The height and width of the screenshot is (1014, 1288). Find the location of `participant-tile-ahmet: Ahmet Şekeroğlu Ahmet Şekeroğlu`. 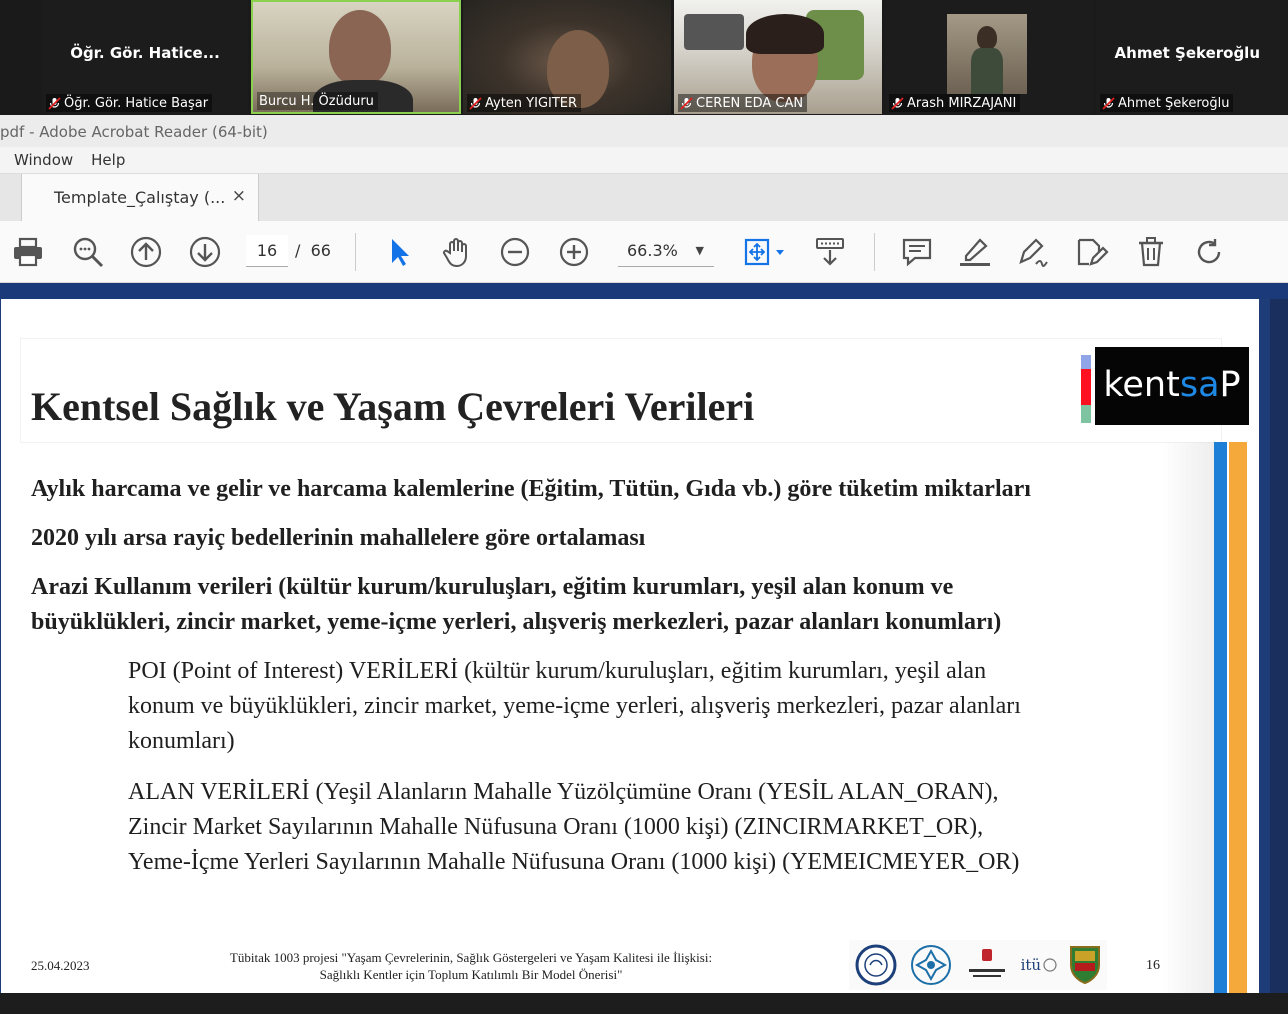

participant-tile-ahmet: Ahmet Şekeroğlu Ahmet Şekeroğlu is located at coordinates (1192, 57).